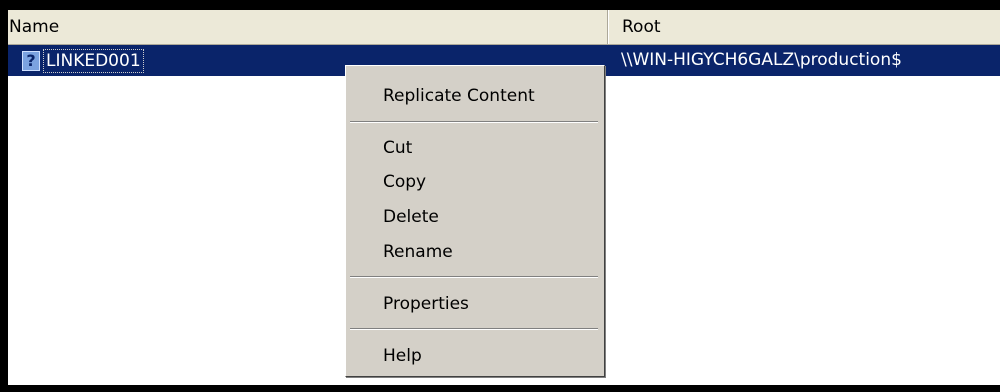 The height and width of the screenshot is (392, 1000). What do you see at coordinates (411, 217) in the screenshot?
I see `menu-item-delete: Delete` at bounding box center [411, 217].